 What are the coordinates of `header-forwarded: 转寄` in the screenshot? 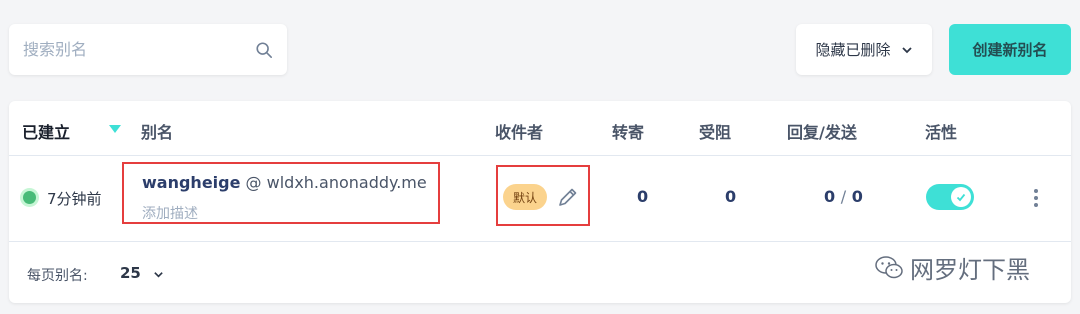 It's located at (628, 131).